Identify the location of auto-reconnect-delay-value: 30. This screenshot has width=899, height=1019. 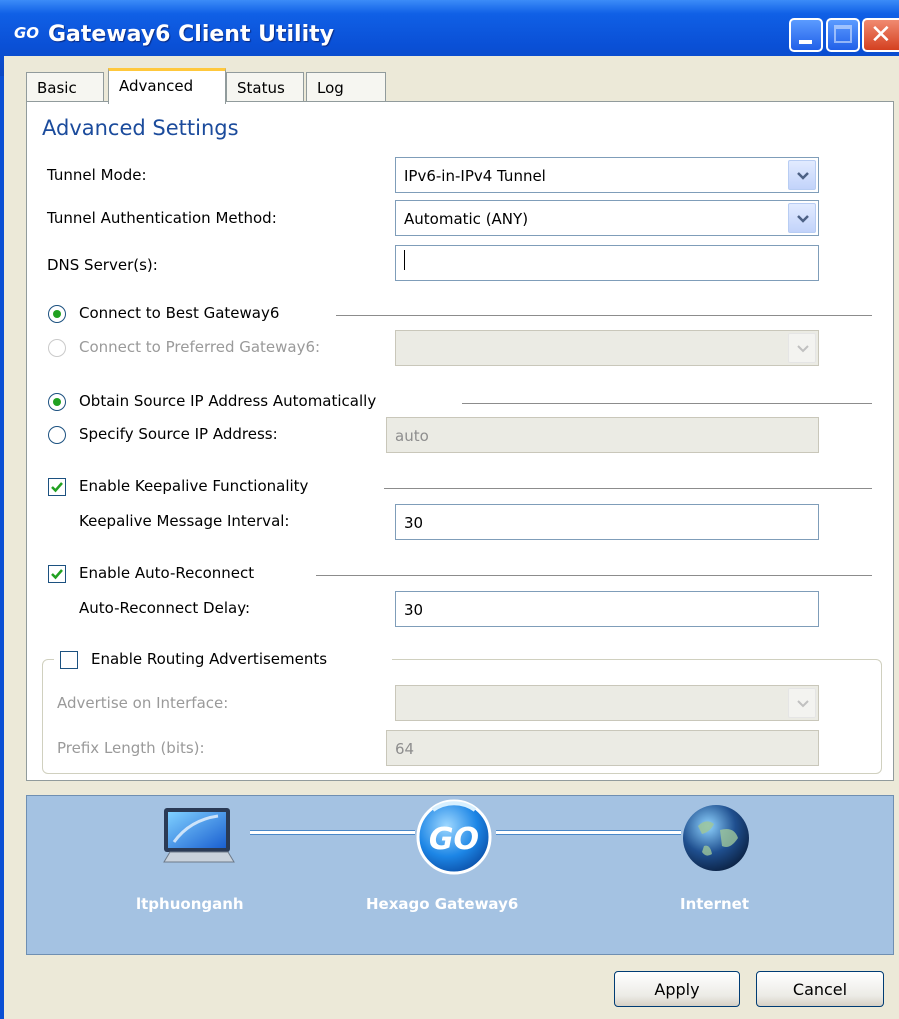
(414, 610).